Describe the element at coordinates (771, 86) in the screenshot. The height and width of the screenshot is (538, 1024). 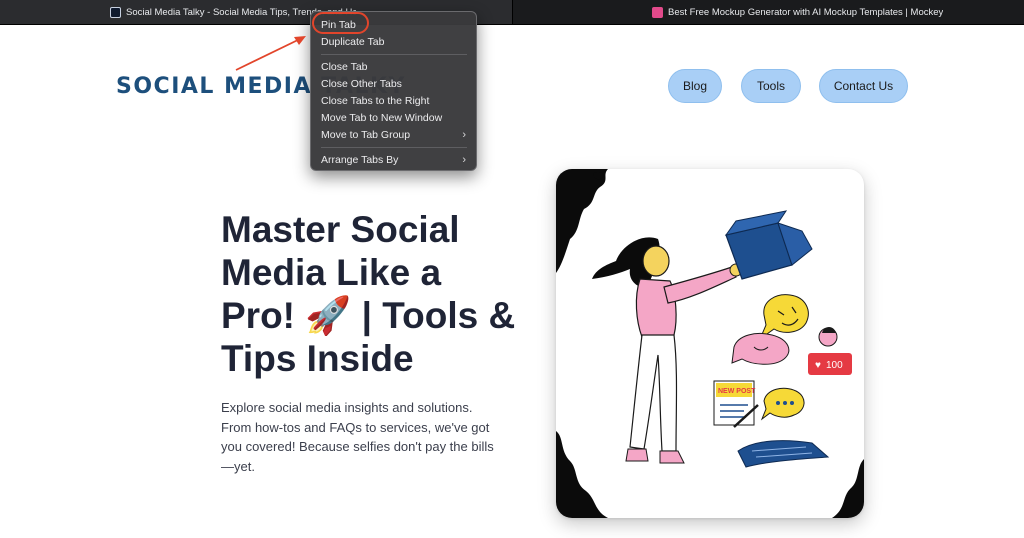
I see `nav-tools-button: Tools` at that location.